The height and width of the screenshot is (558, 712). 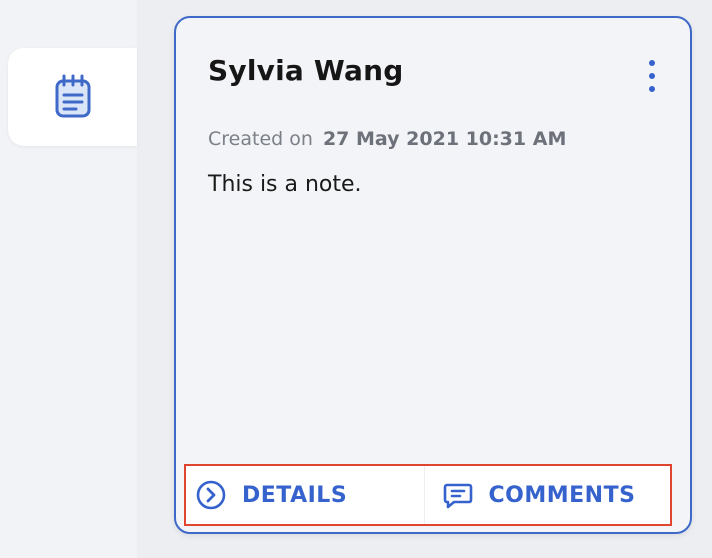 What do you see at coordinates (285, 184) in the screenshot?
I see `note-body: This is a note.` at bounding box center [285, 184].